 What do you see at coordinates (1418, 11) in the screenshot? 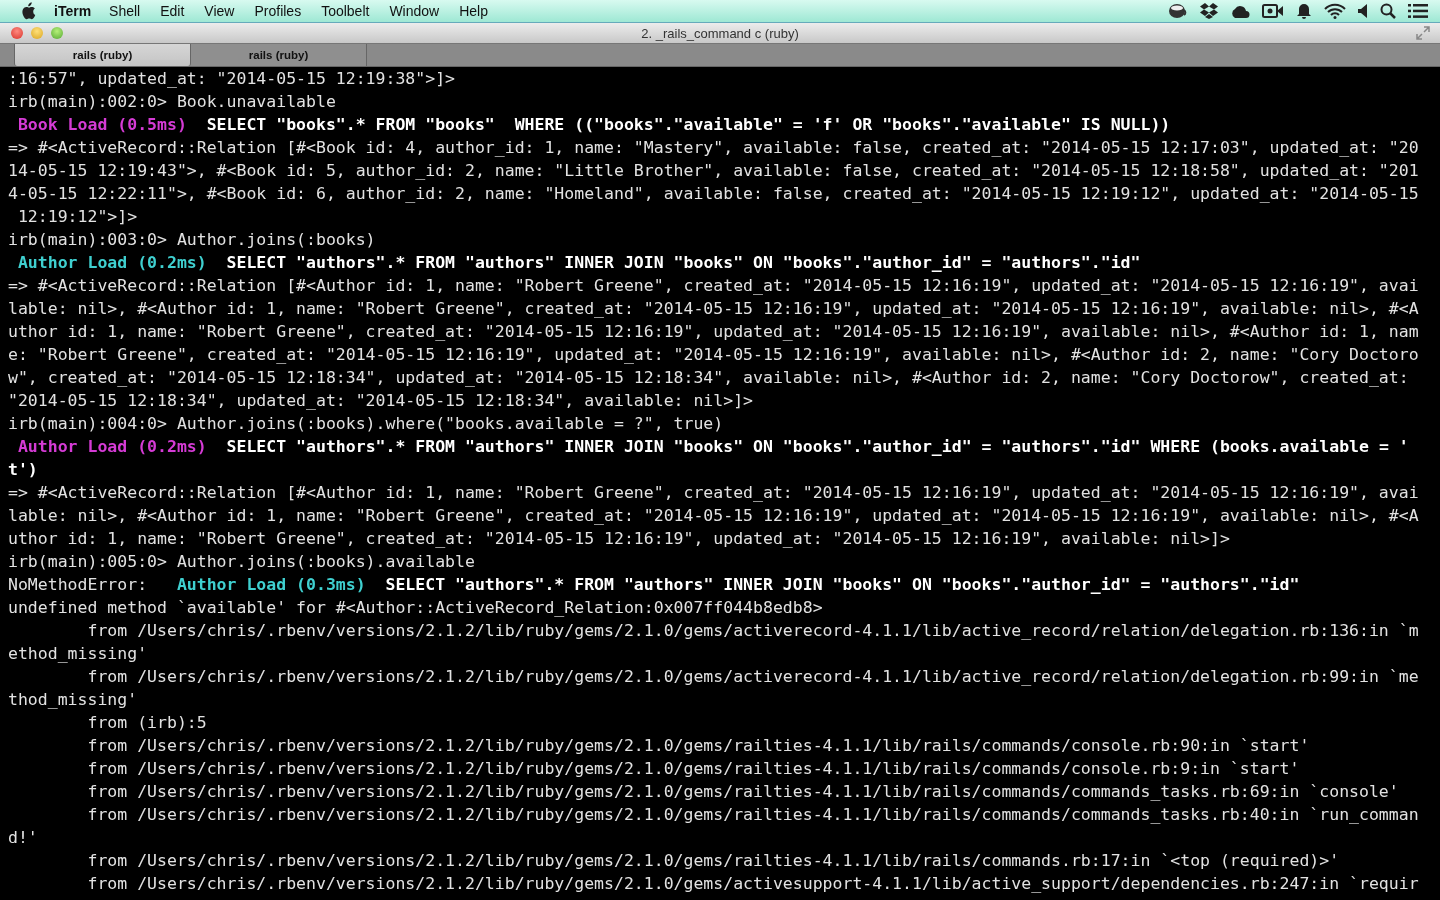
I see `list-icon` at bounding box center [1418, 11].